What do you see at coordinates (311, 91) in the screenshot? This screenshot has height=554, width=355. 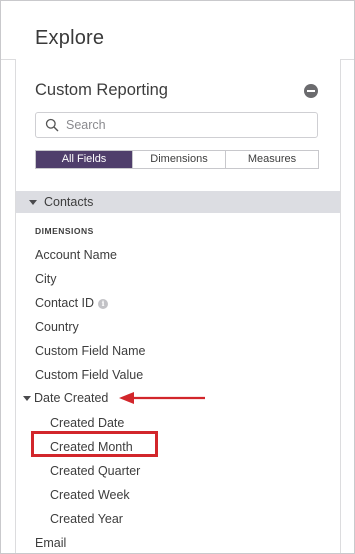 I see `collapse-panel-icon` at bounding box center [311, 91].